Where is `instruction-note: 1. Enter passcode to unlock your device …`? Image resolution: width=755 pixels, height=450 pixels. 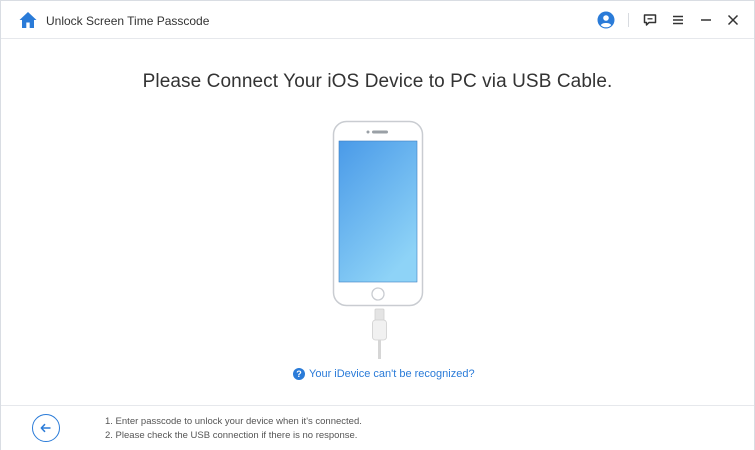
instruction-note: 1. Enter passcode to unlock your device … is located at coordinates (233, 421).